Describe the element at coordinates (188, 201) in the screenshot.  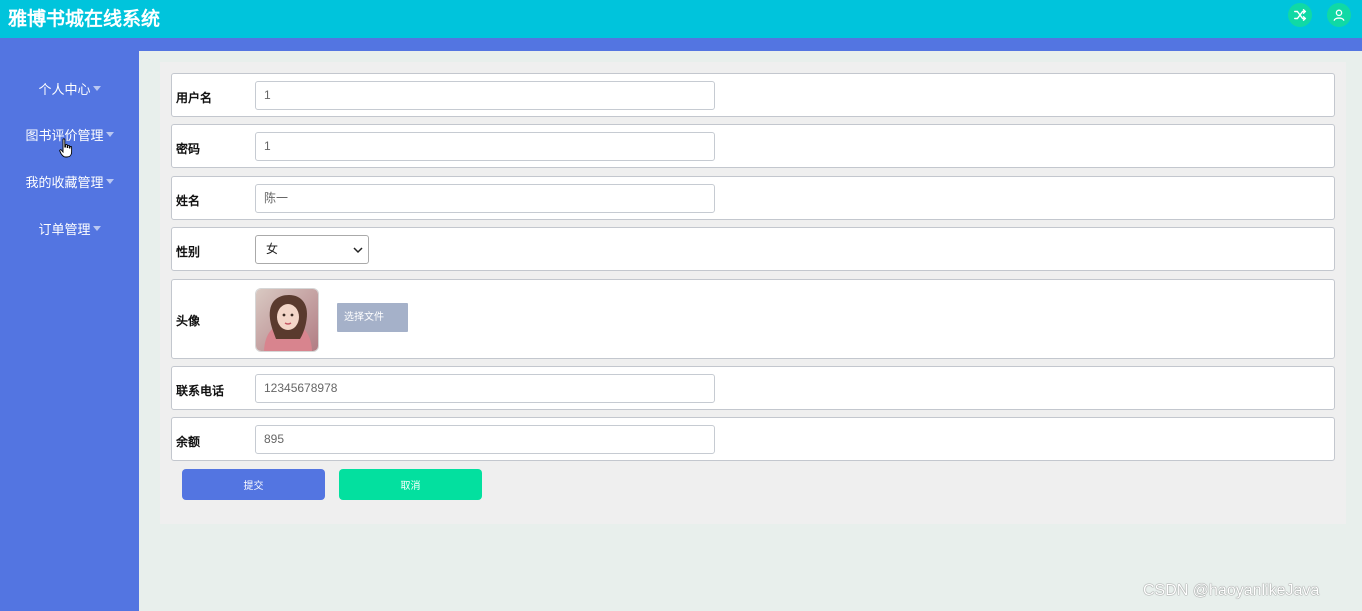
I see `name-label: 姓名` at that location.